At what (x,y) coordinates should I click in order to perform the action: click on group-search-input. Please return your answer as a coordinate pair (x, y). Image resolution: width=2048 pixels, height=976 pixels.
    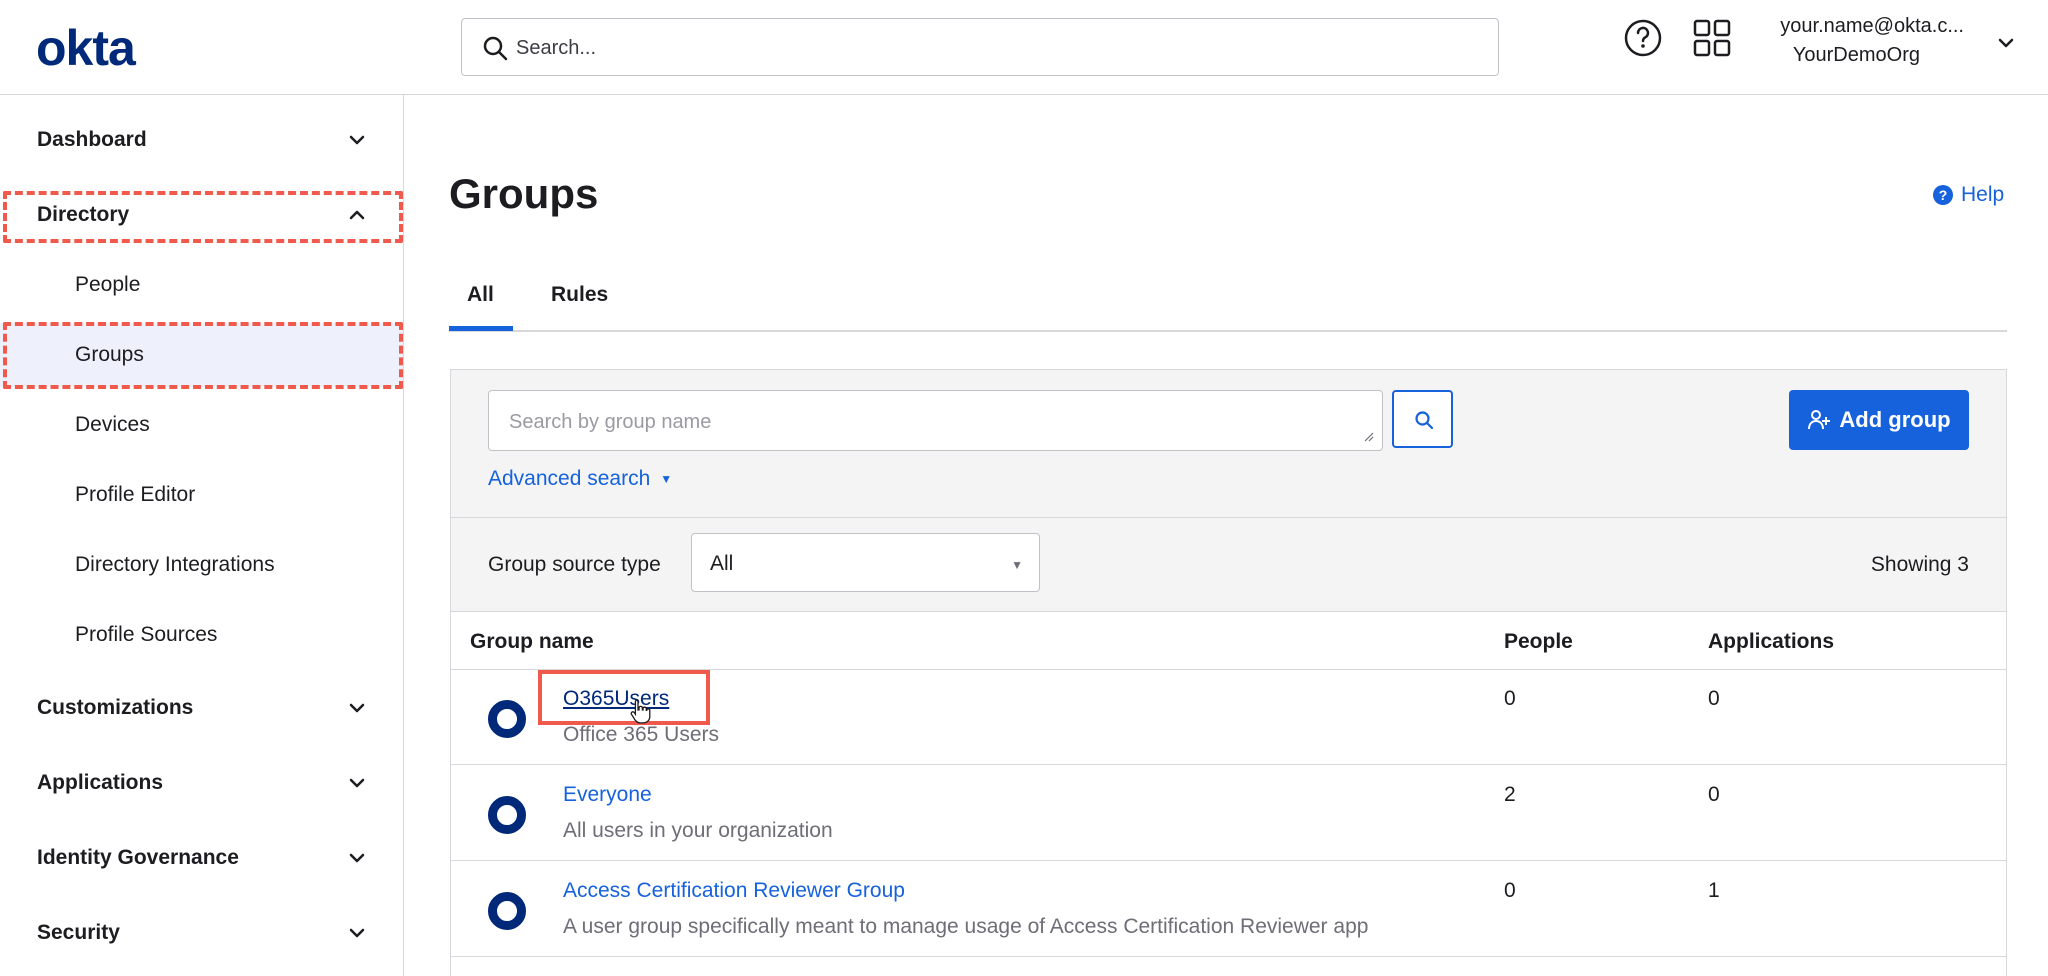
    Looking at the image, I should click on (935, 420).